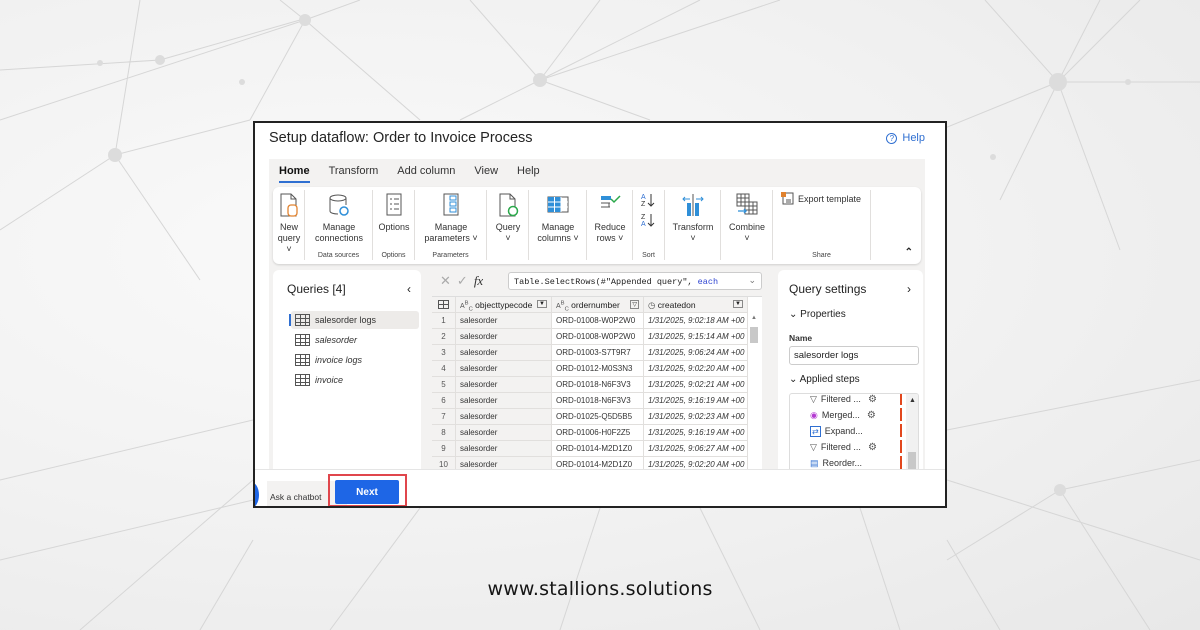 The width and height of the screenshot is (1200, 630). Describe the element at coordinates (444, 432) in the screenshot. I see `row-number: 8` at that location.